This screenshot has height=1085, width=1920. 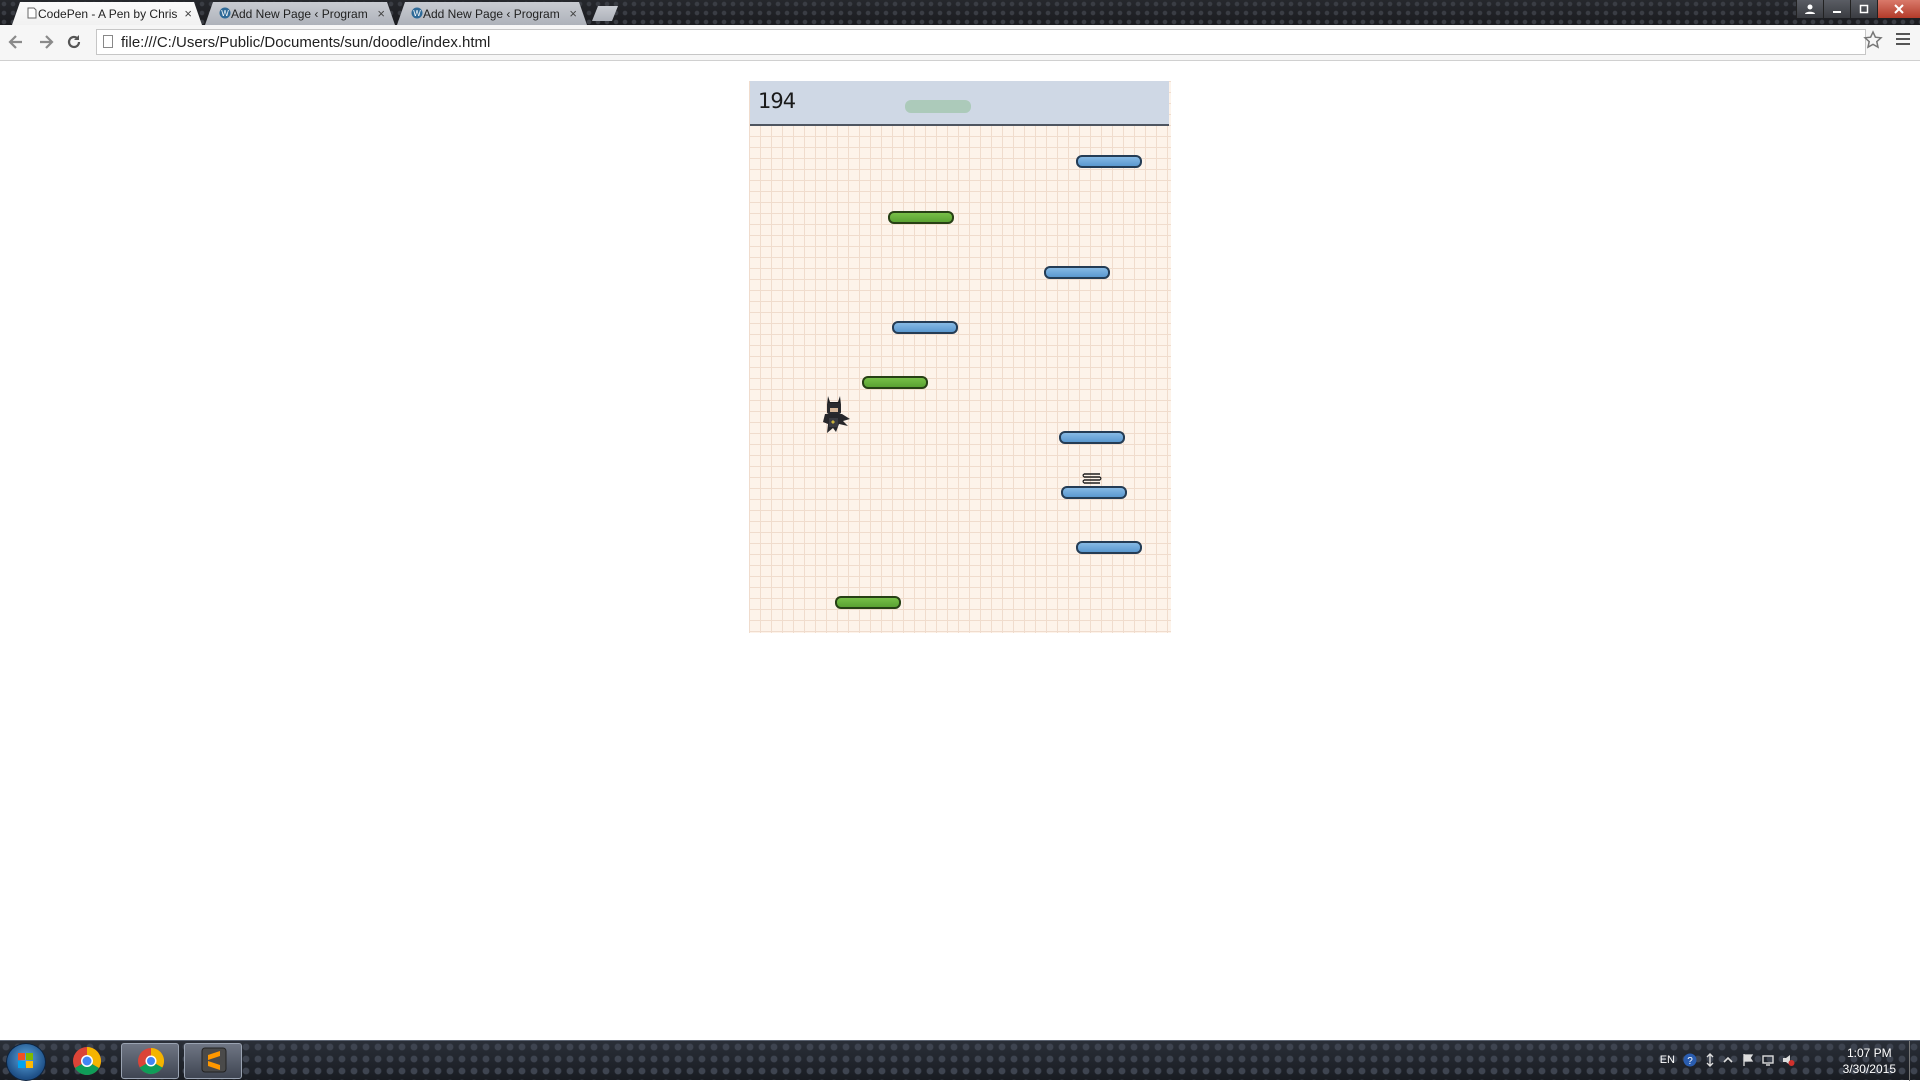 What do you see at coordinates (16, 42) in the screenshot?
I see `back-arrow-icon` at bounding box center [16, 42].